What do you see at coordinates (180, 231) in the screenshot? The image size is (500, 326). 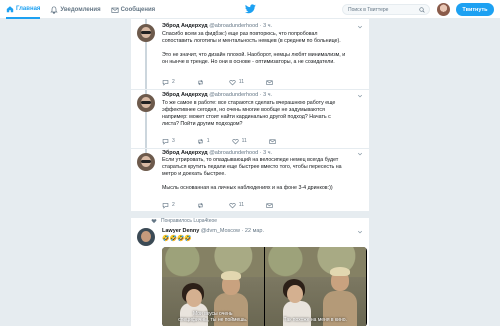 I see `author-name: Lawyer Denny` at bounding box center [180, 231].